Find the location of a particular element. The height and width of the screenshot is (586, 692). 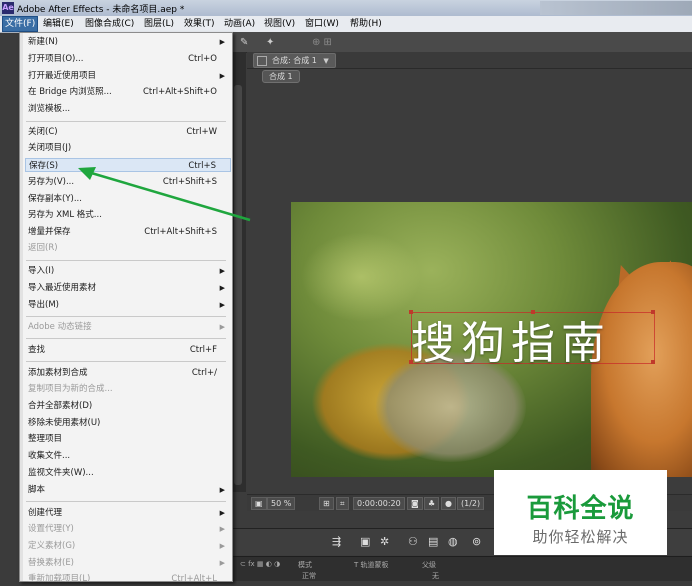

watermark: 百科全说 助你轻松解决 is located at coordinates (580, 512).